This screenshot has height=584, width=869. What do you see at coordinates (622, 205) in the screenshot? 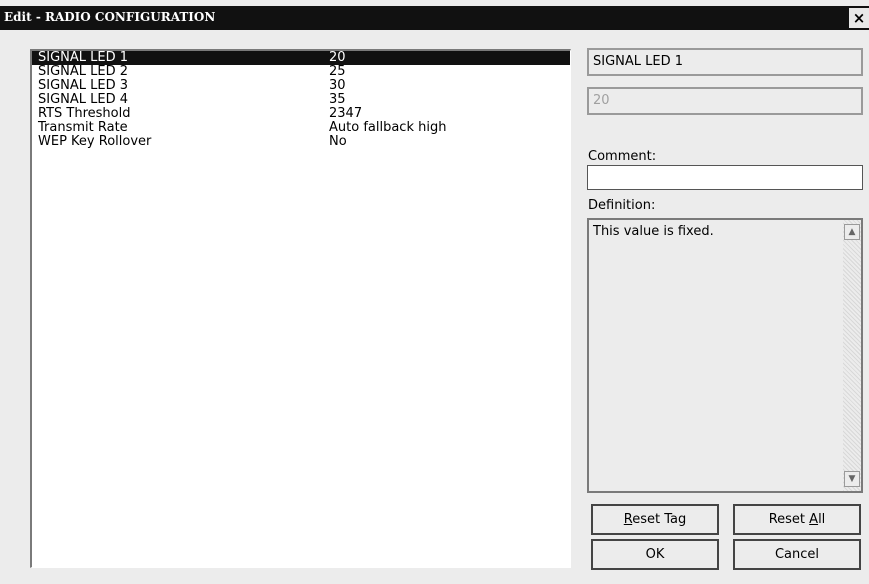
I see `definition-label: Definition:` at bounding box center [622, 205].